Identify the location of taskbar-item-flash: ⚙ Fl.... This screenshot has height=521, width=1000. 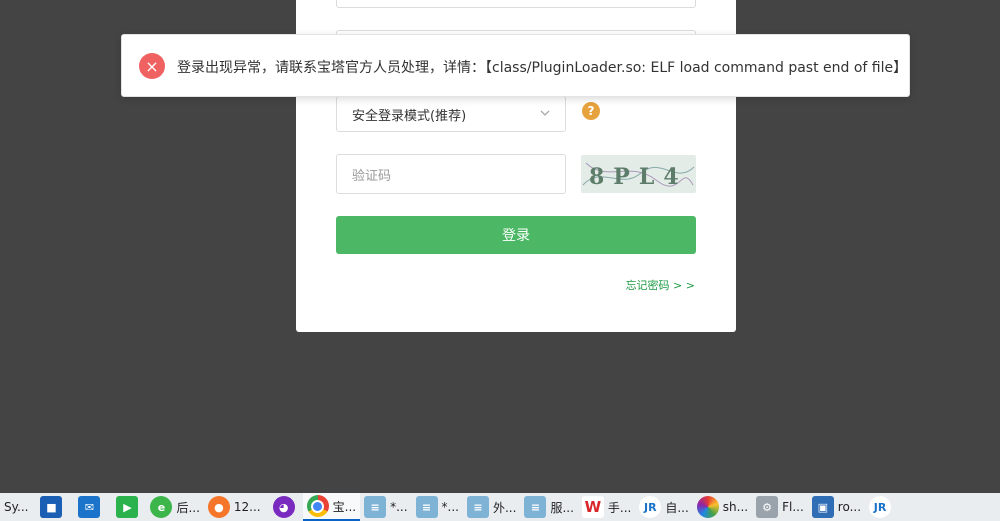
(780, 507).